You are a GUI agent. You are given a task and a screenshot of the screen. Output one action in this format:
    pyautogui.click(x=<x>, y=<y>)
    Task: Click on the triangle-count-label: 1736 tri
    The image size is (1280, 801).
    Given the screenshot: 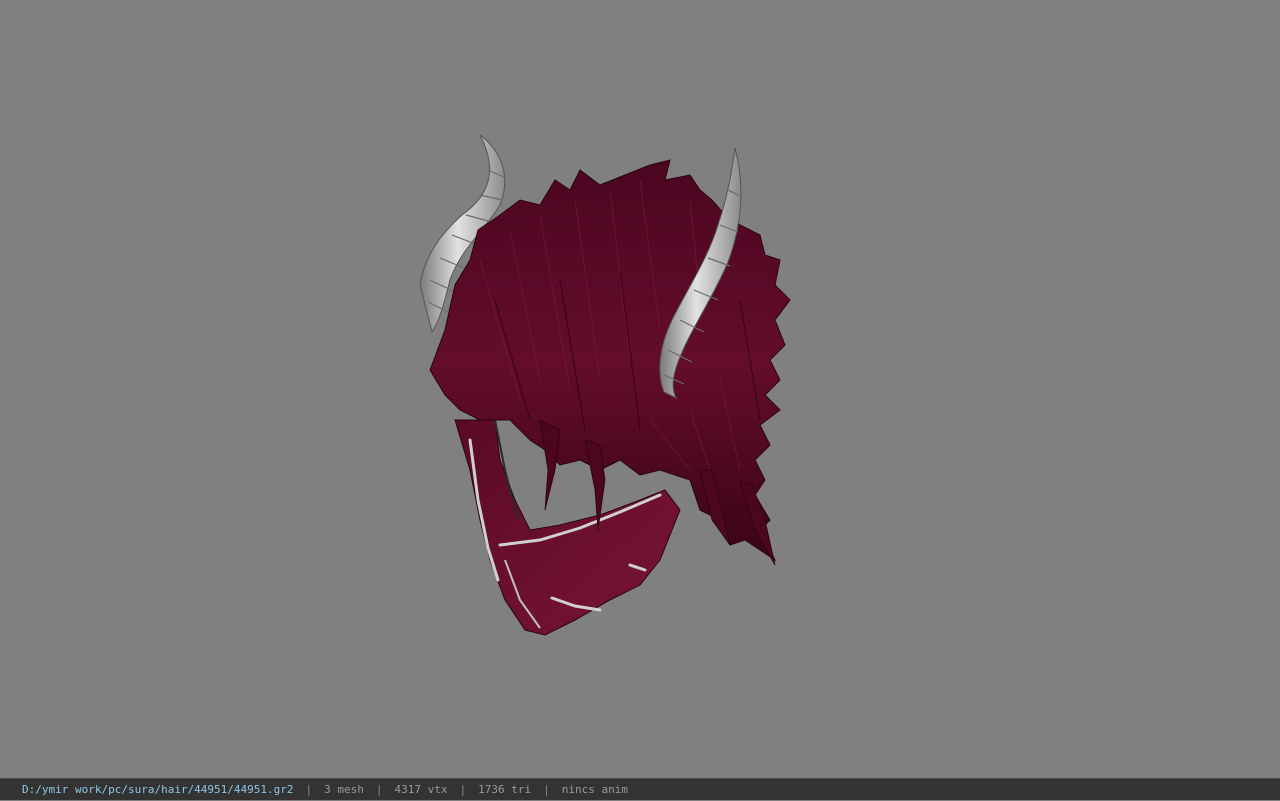 What is the action you would take?
    pyautogui.click(x=505, y=789)
    